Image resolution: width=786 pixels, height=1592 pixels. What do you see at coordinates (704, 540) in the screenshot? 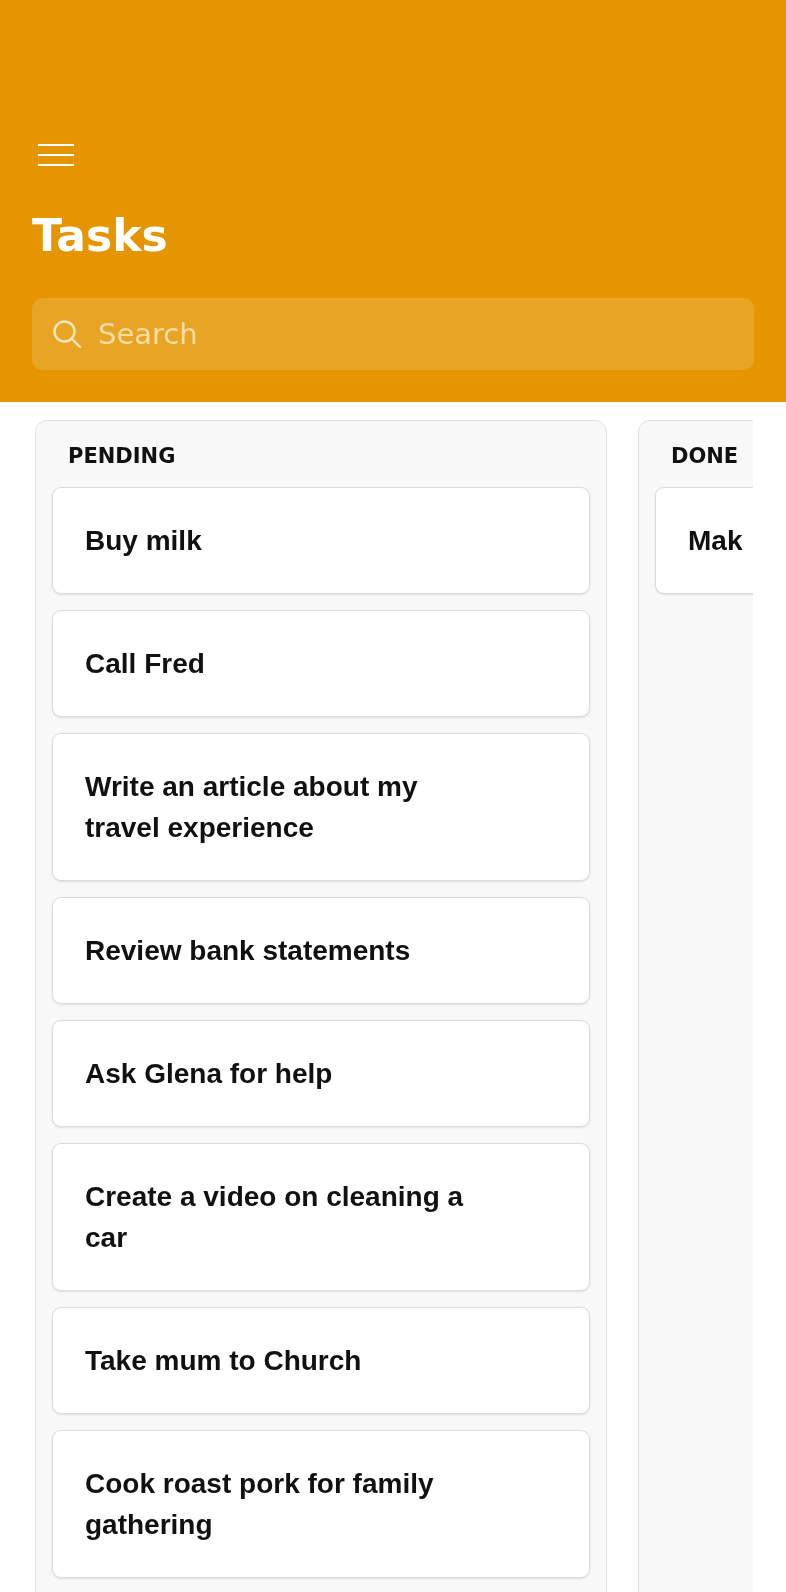
I see `task-card: Mak` at bounding box center [704, 540].